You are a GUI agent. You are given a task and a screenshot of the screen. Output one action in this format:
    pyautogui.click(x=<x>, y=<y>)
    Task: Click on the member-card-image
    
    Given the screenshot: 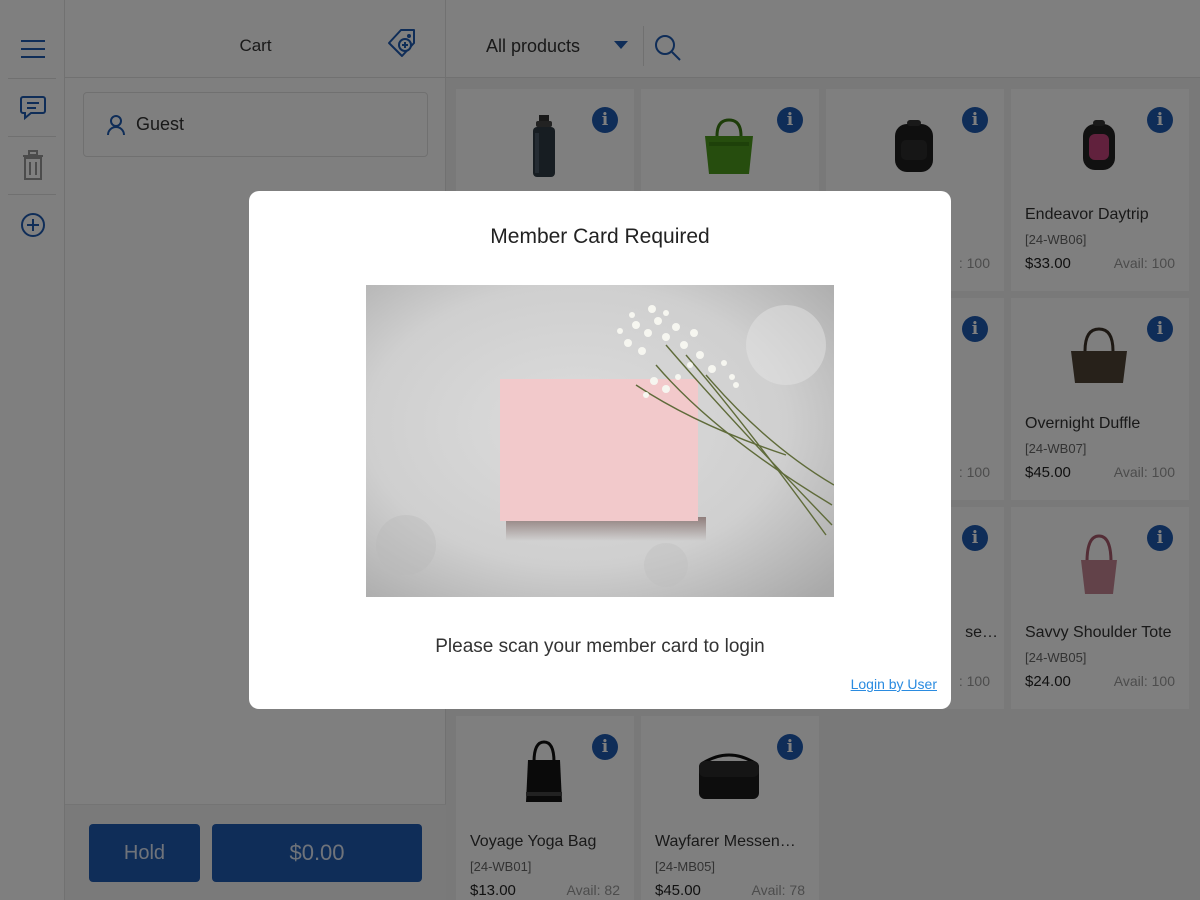 What is the action you would take?
    pyautogui.click(x=600, y=441)
    